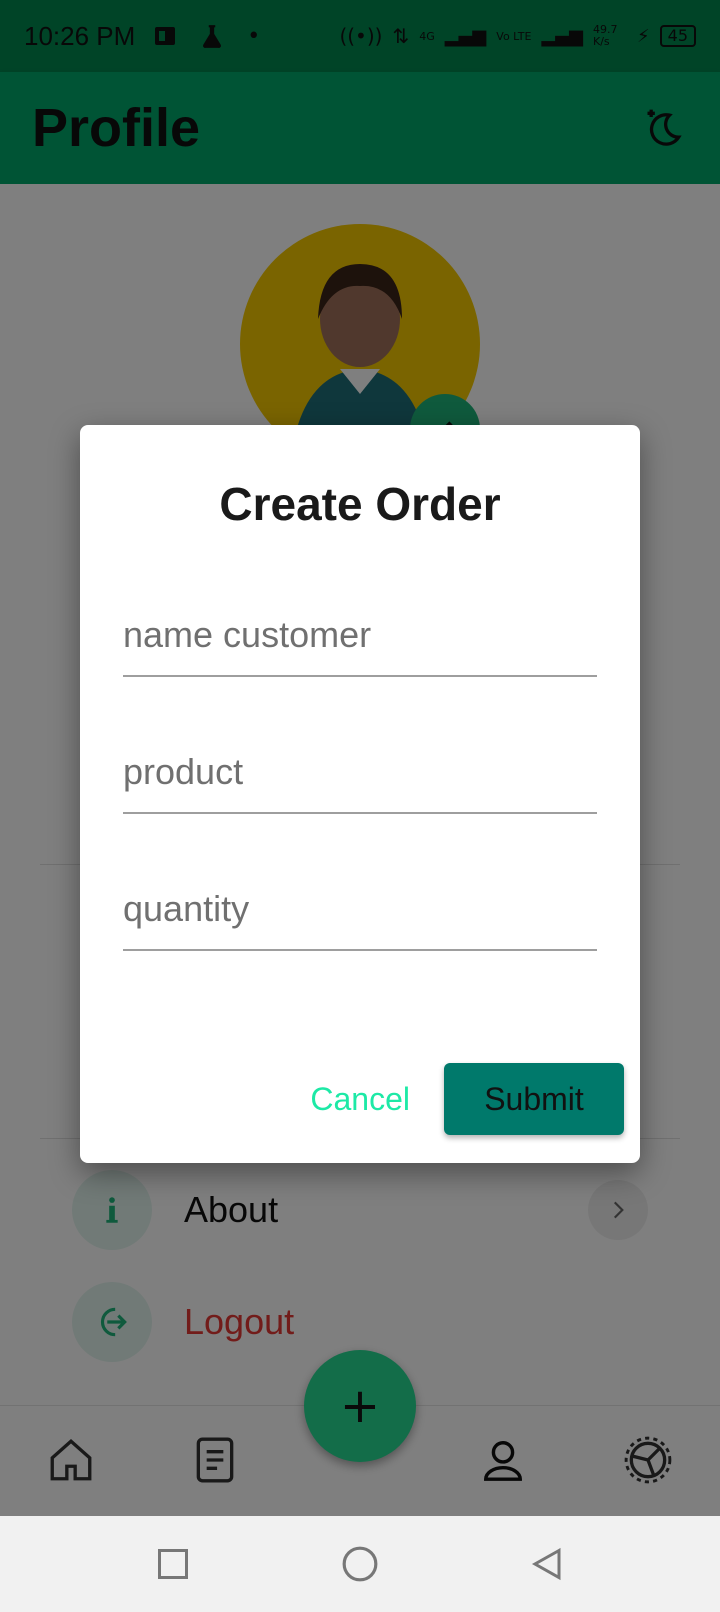  I want to click on submit-button: Submit, so click(534, 1099).